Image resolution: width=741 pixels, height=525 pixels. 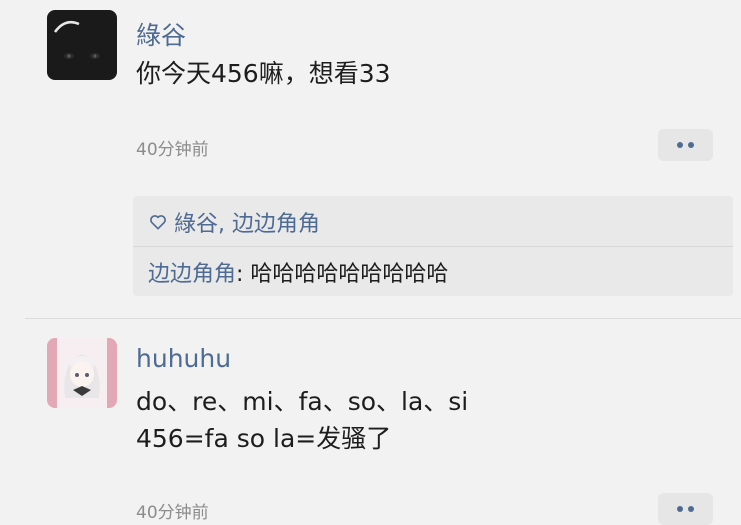 What do you see at coordinates (247, 222) in the screenshot?
I see `likes-names: 綠谷, 边边角角` at bounding box center [247, 222].